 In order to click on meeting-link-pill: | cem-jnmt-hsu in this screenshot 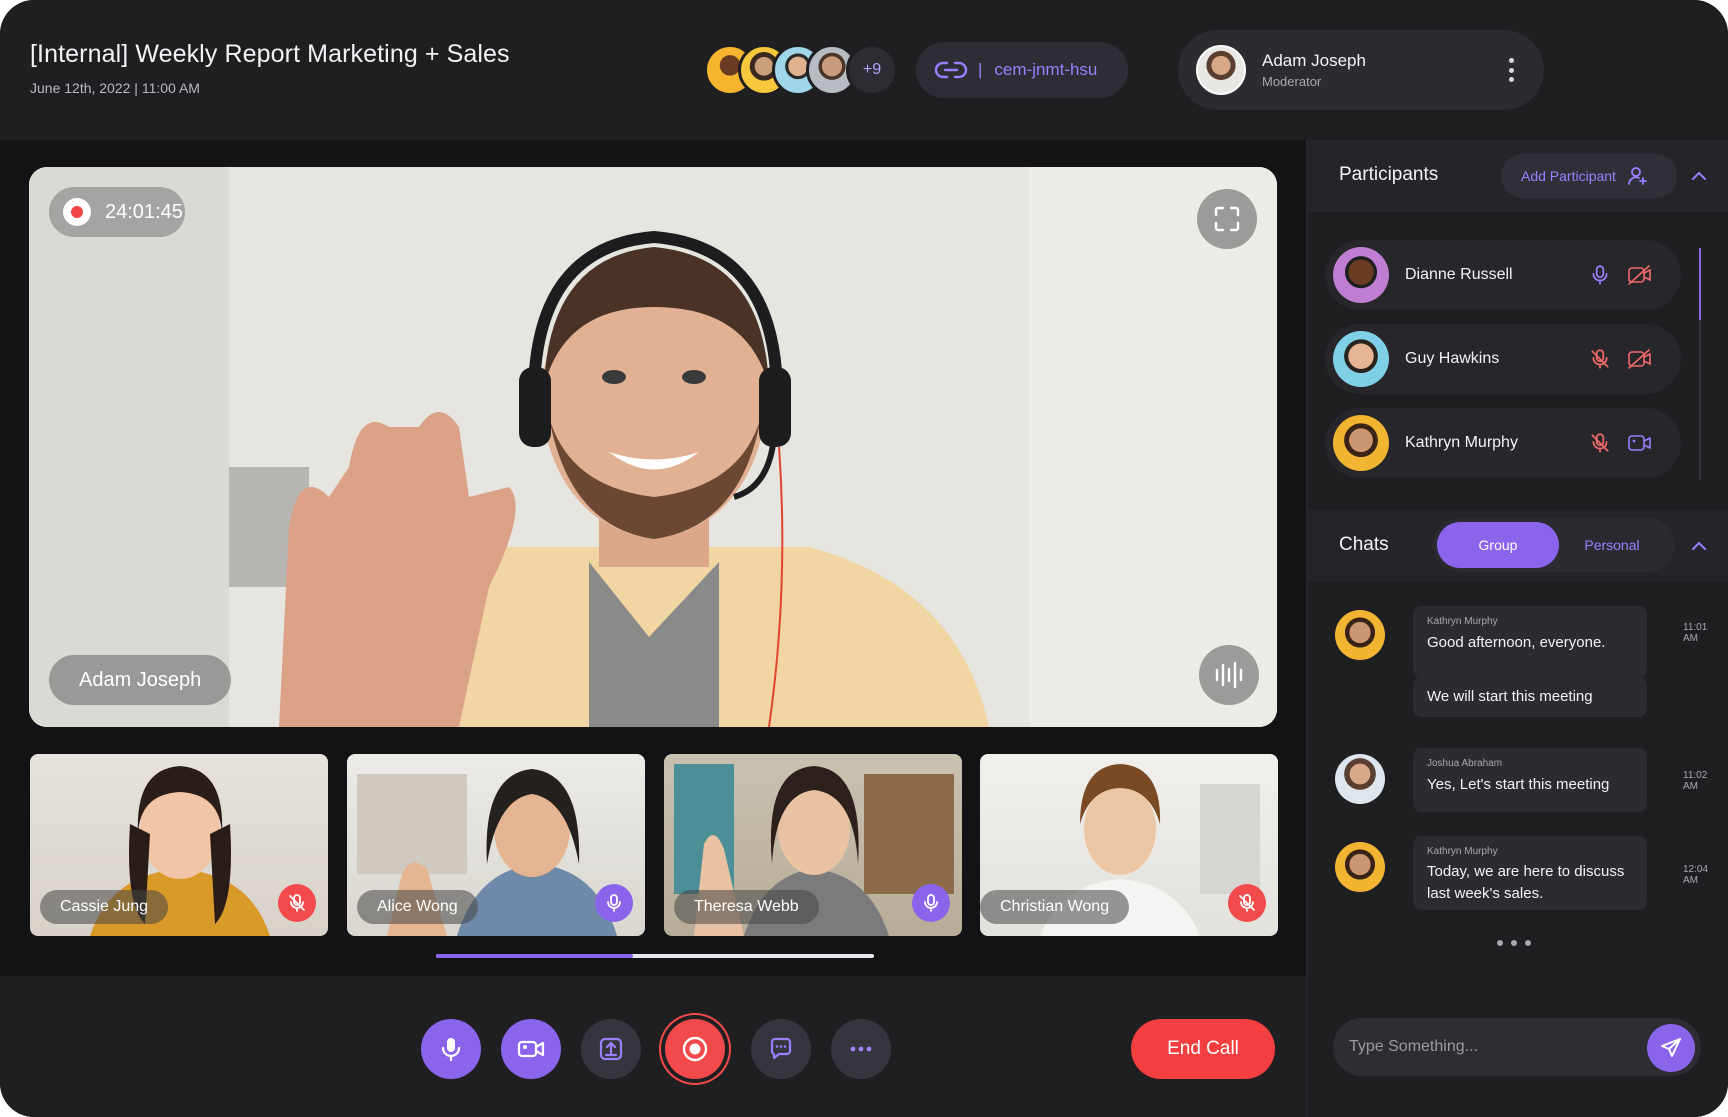, I will do `click(1022, 70)`.